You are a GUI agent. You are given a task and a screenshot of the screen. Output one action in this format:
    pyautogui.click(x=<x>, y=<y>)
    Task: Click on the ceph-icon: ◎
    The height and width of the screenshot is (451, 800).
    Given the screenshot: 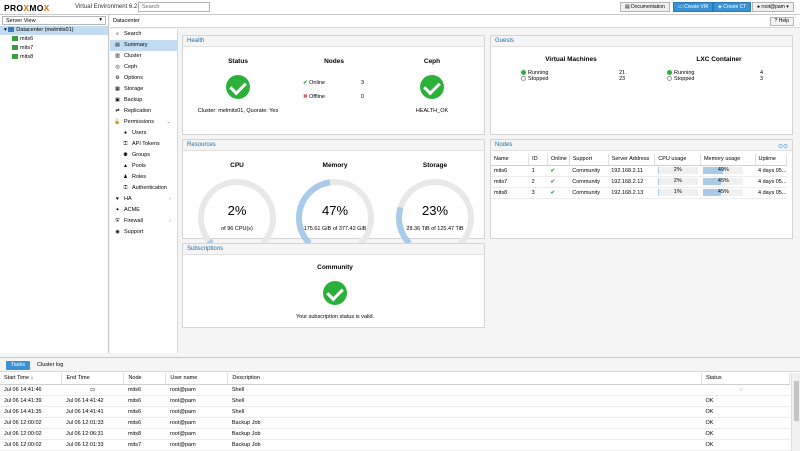 What is the action you would take?
    pyautogui.click(x=117, y=67)
    